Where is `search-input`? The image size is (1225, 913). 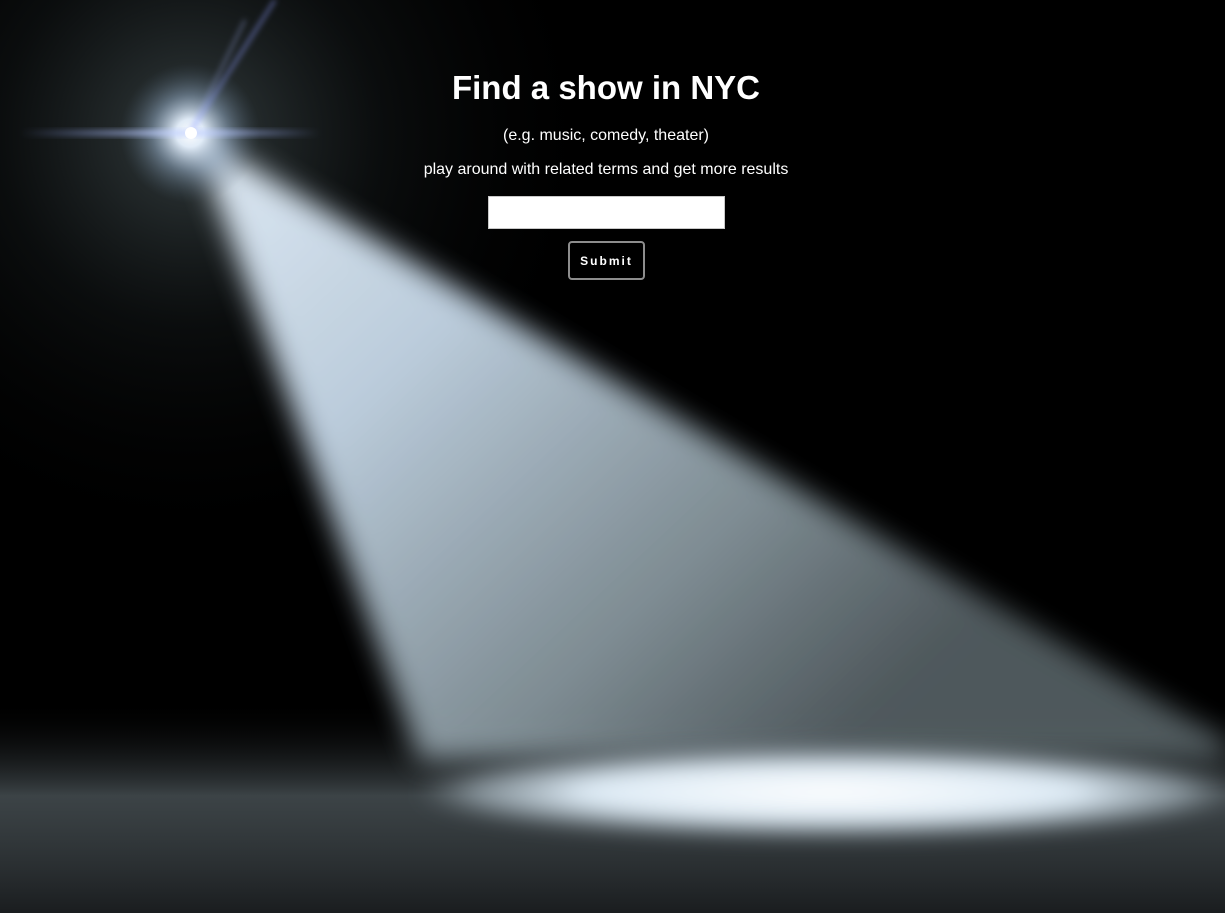
search-input is located at coordinates (606, 212).